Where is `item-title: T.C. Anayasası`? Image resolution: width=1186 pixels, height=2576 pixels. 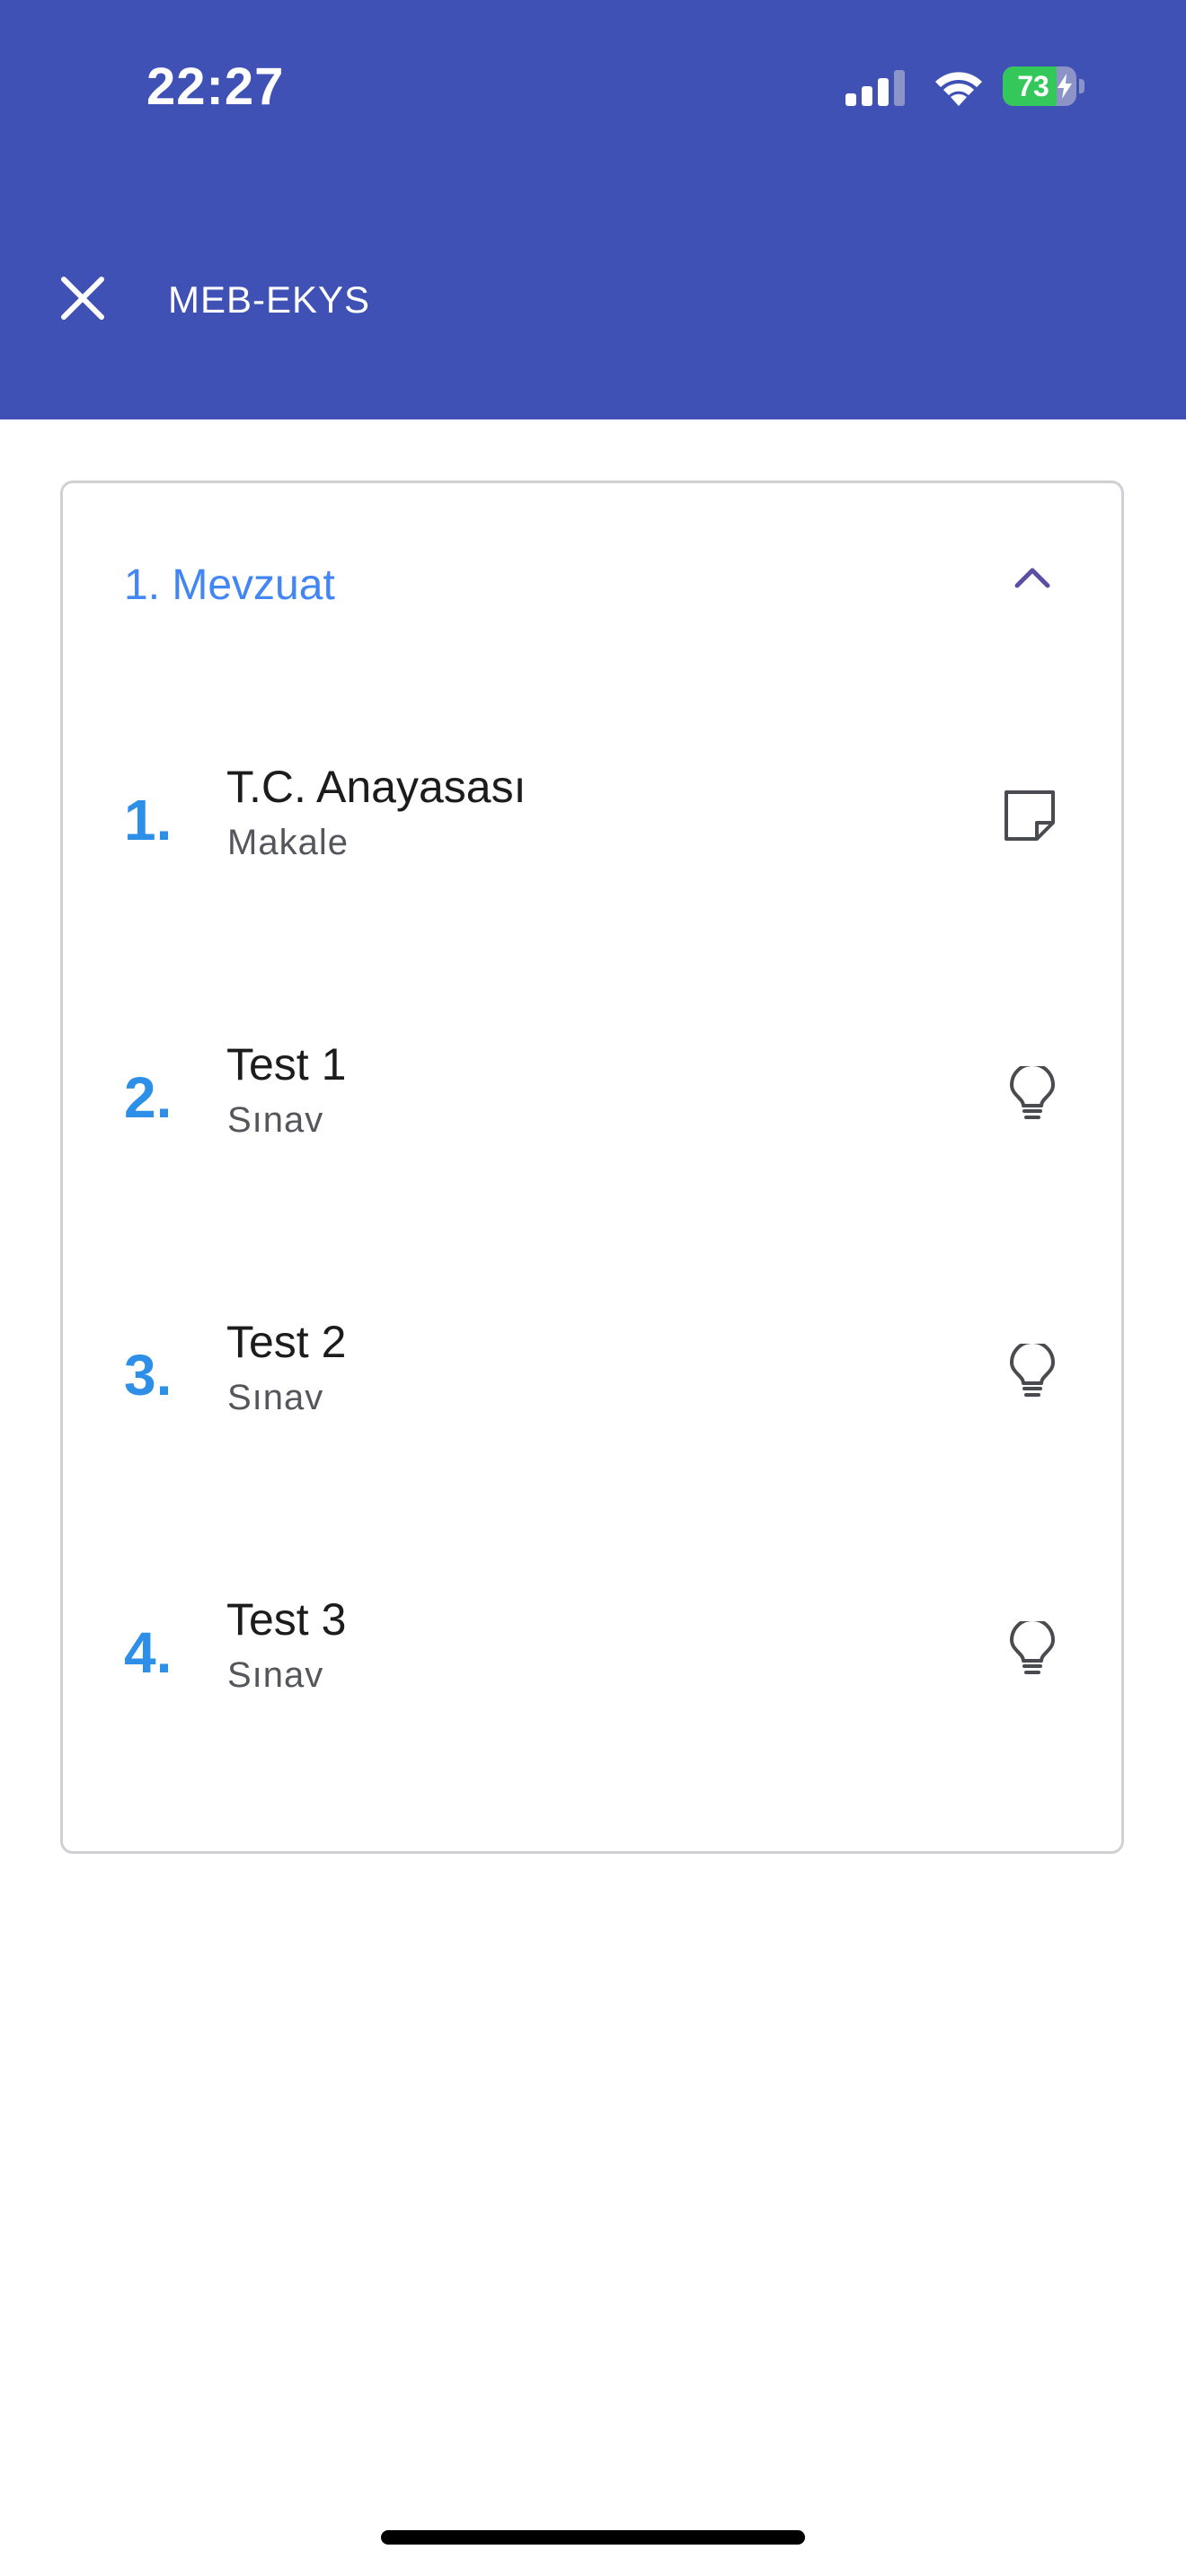 item-title: T.C. Anayasası is located at coordinates (376, 787).